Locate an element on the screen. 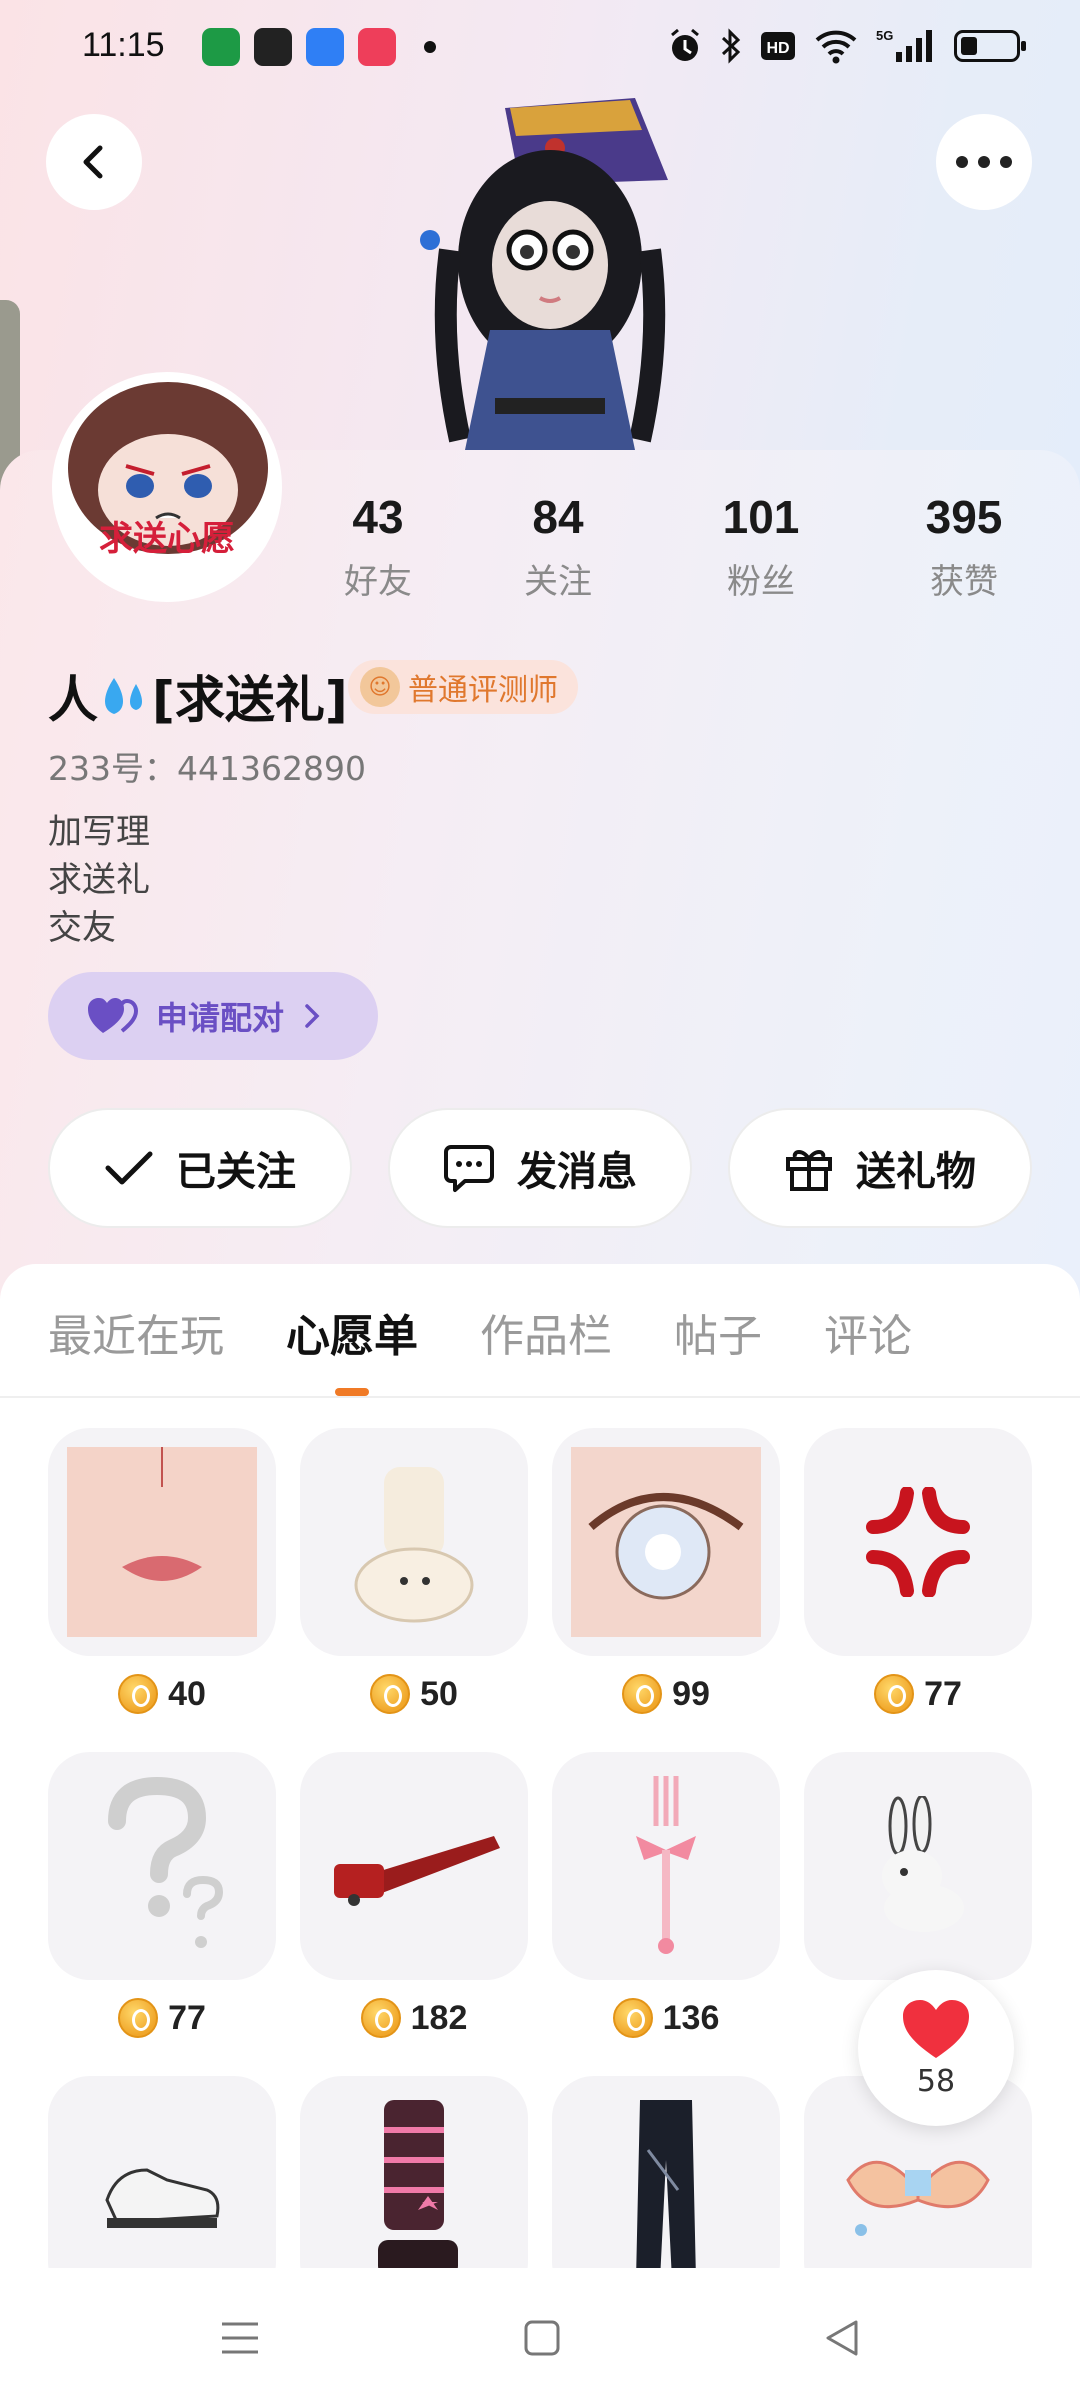 The width and height of the screenshot is (1080, 2408). ribbon-fork-image is located at coordinates (666, 1865).